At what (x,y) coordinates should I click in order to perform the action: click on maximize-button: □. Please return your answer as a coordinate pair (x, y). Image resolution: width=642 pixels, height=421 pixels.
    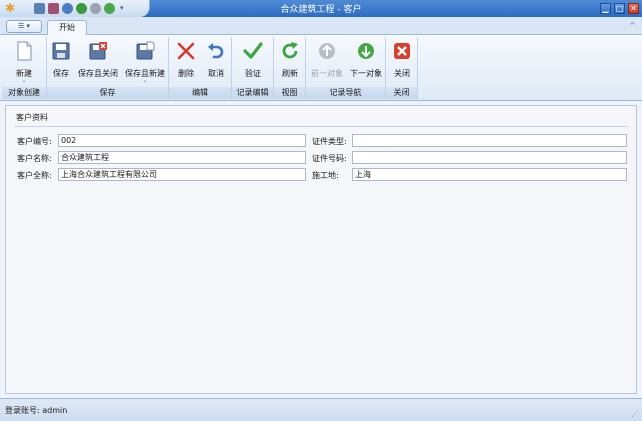
    Looking at the image, I should click on (619, 8).